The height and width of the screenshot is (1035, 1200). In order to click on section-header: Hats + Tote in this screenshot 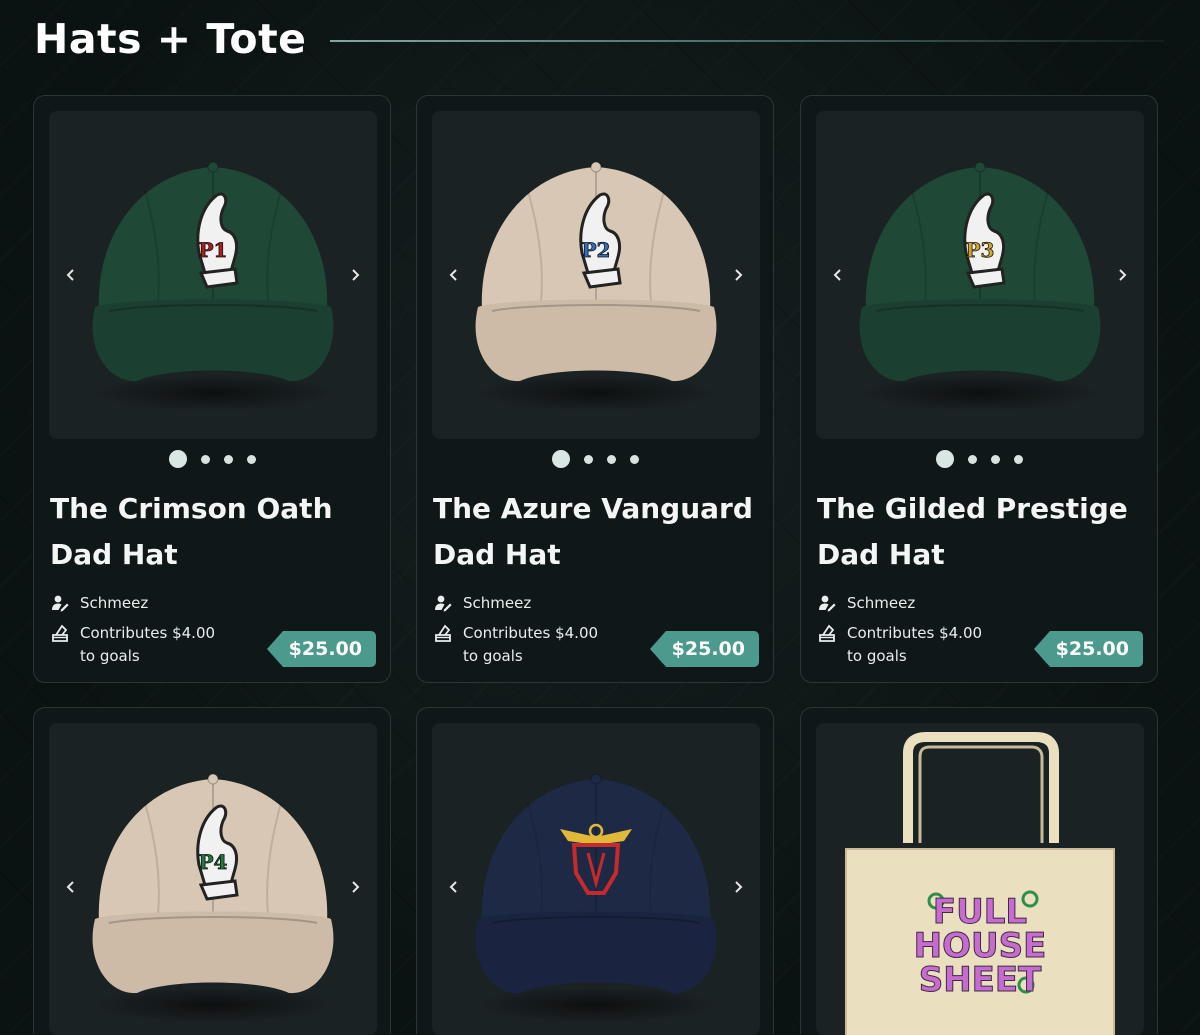, I will do `click(599, 39)`.